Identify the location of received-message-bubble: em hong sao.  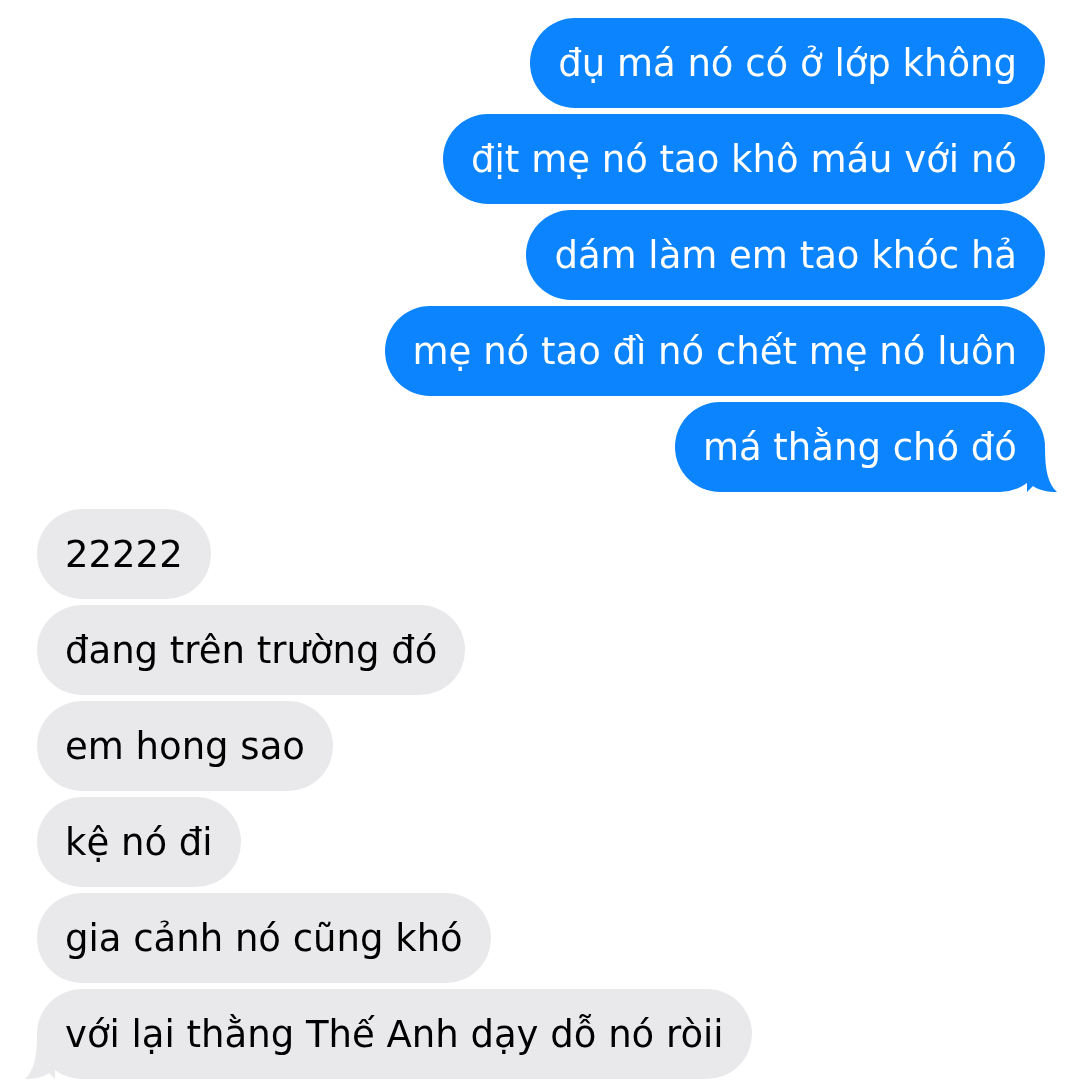
(185, 746).